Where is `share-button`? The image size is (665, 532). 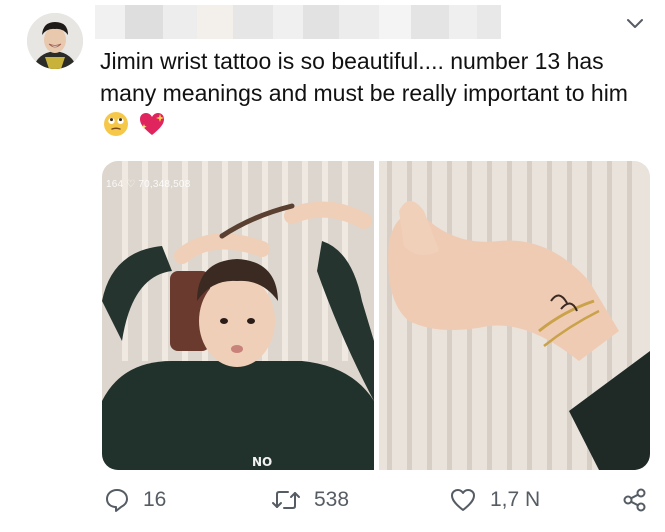
share-button is located at coordinates (641, 500).